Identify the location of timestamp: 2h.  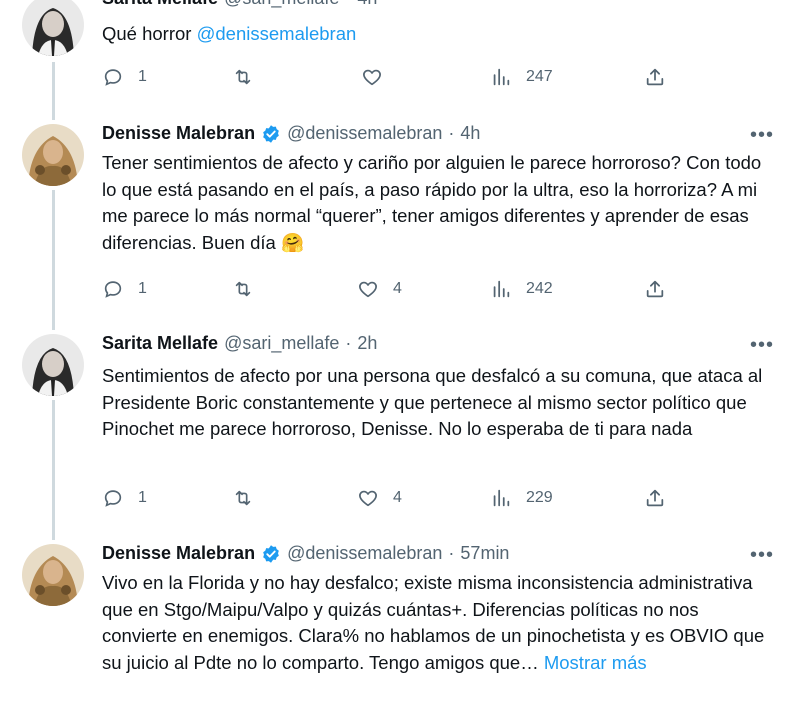
(367, 343).